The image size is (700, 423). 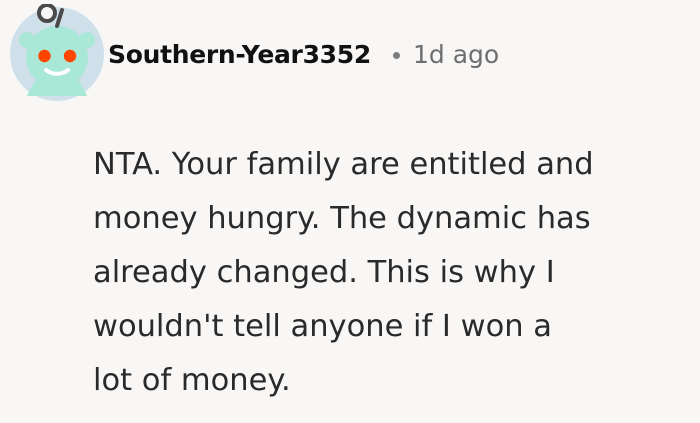 I want to click on snoo-avatar-icon, so click(x=57, y=52).